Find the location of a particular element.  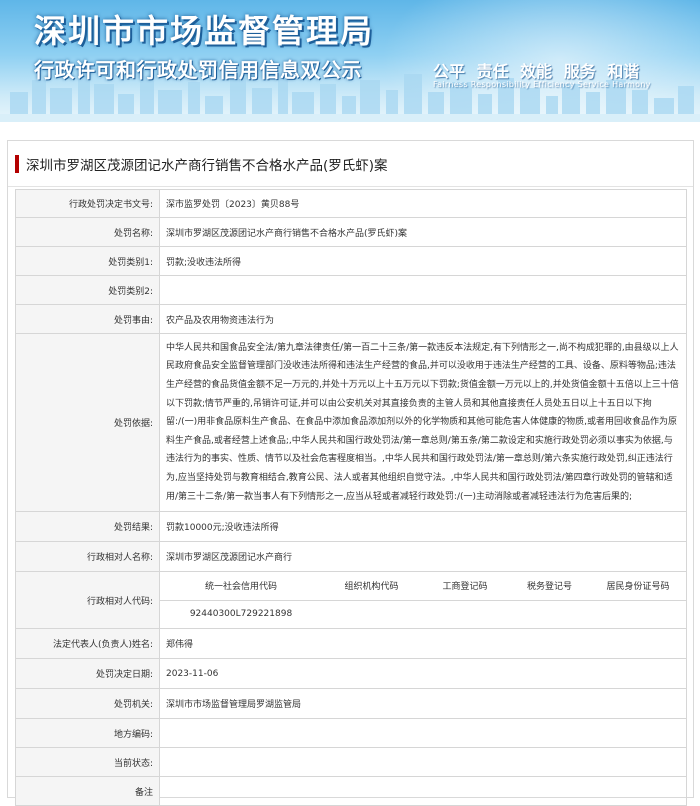

row-penalty-name: 处罚名称: 深圳市罗湖区茂源团记水产商行销售不合格水产品(罗氏虾)案 is located at coordinates (351, 232).